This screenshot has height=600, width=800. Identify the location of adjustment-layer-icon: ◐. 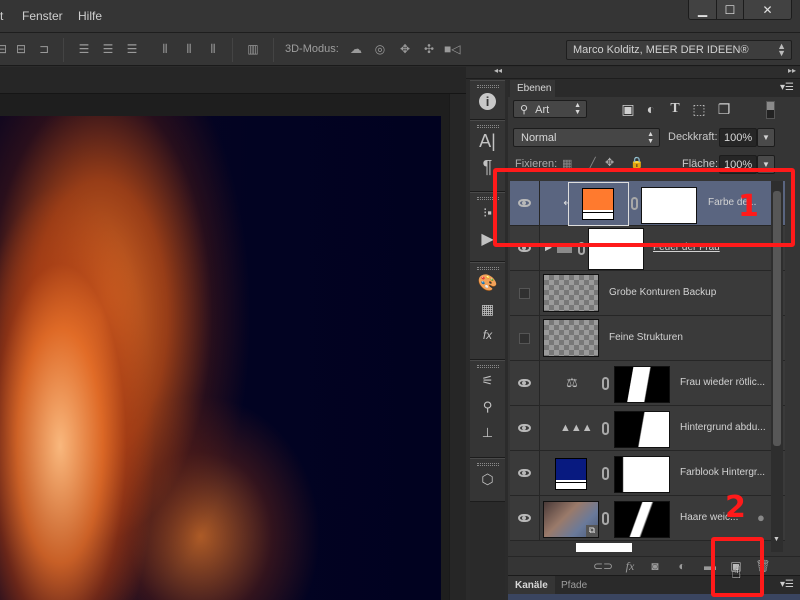
(682, 566).